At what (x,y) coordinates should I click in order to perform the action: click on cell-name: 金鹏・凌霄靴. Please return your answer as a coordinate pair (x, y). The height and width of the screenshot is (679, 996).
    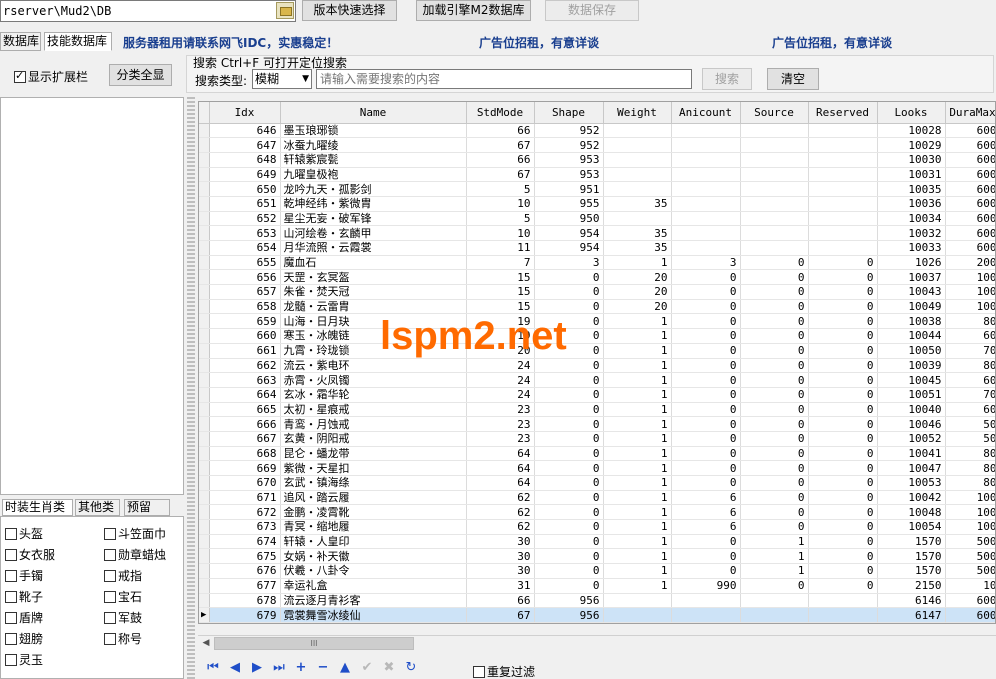
    Looking at the image, I should click on (373, 512).